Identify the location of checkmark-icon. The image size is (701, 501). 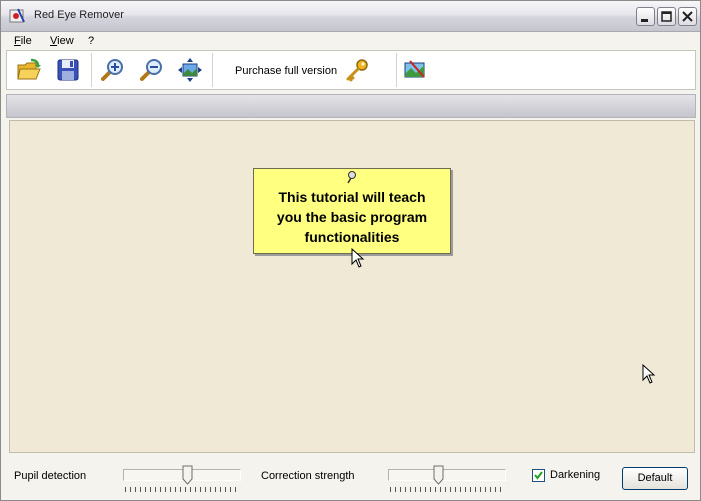
(538, 475).